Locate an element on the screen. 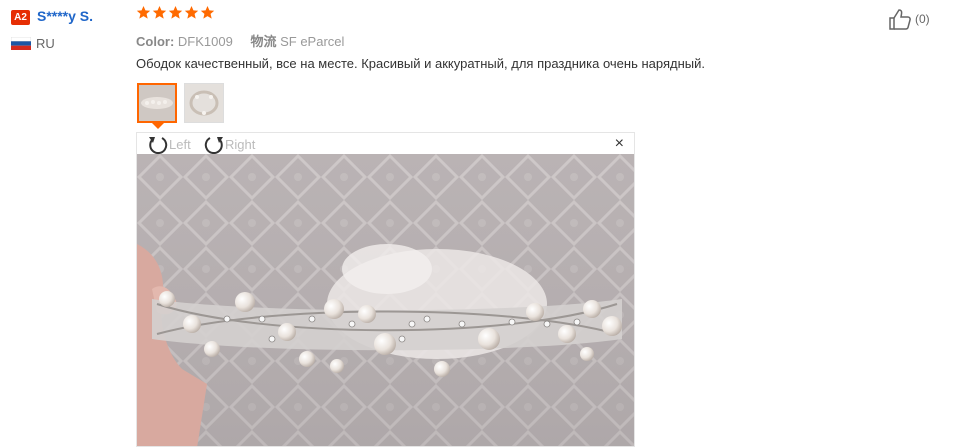  close-viewer-button: × is located at coordinates (619, 144).